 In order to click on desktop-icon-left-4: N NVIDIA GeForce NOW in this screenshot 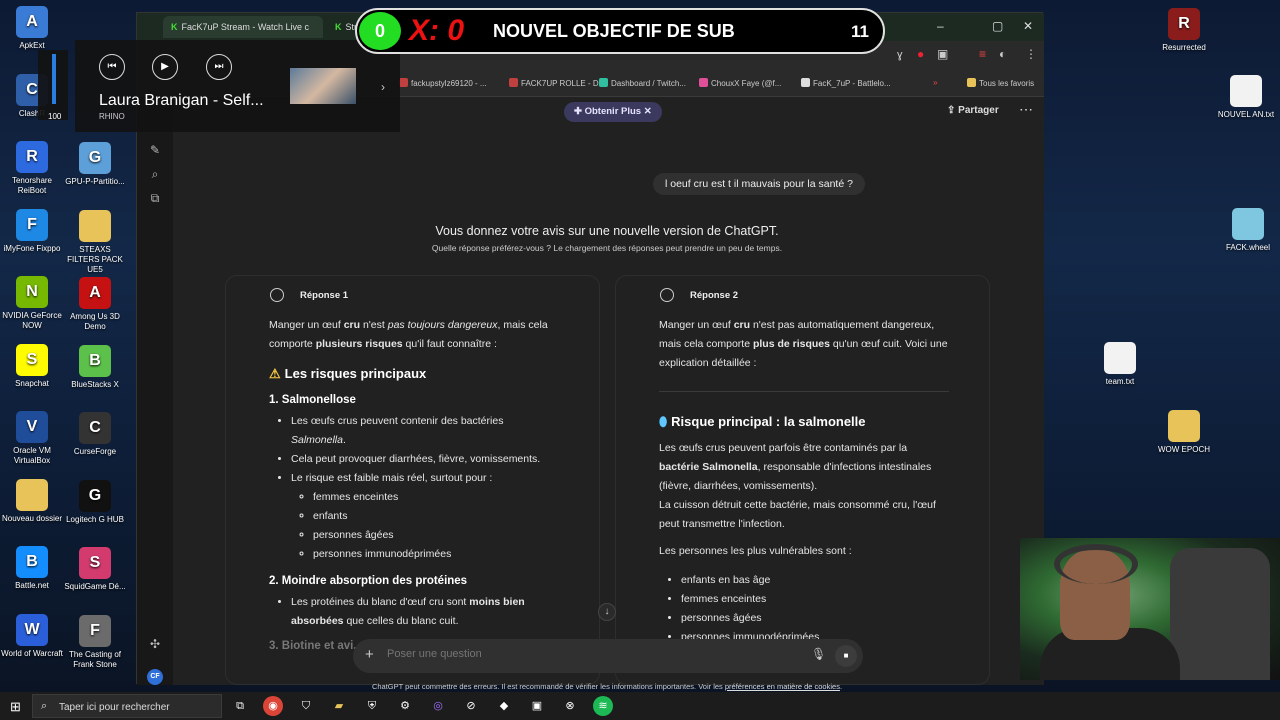, I will do `click(32, 303)`.